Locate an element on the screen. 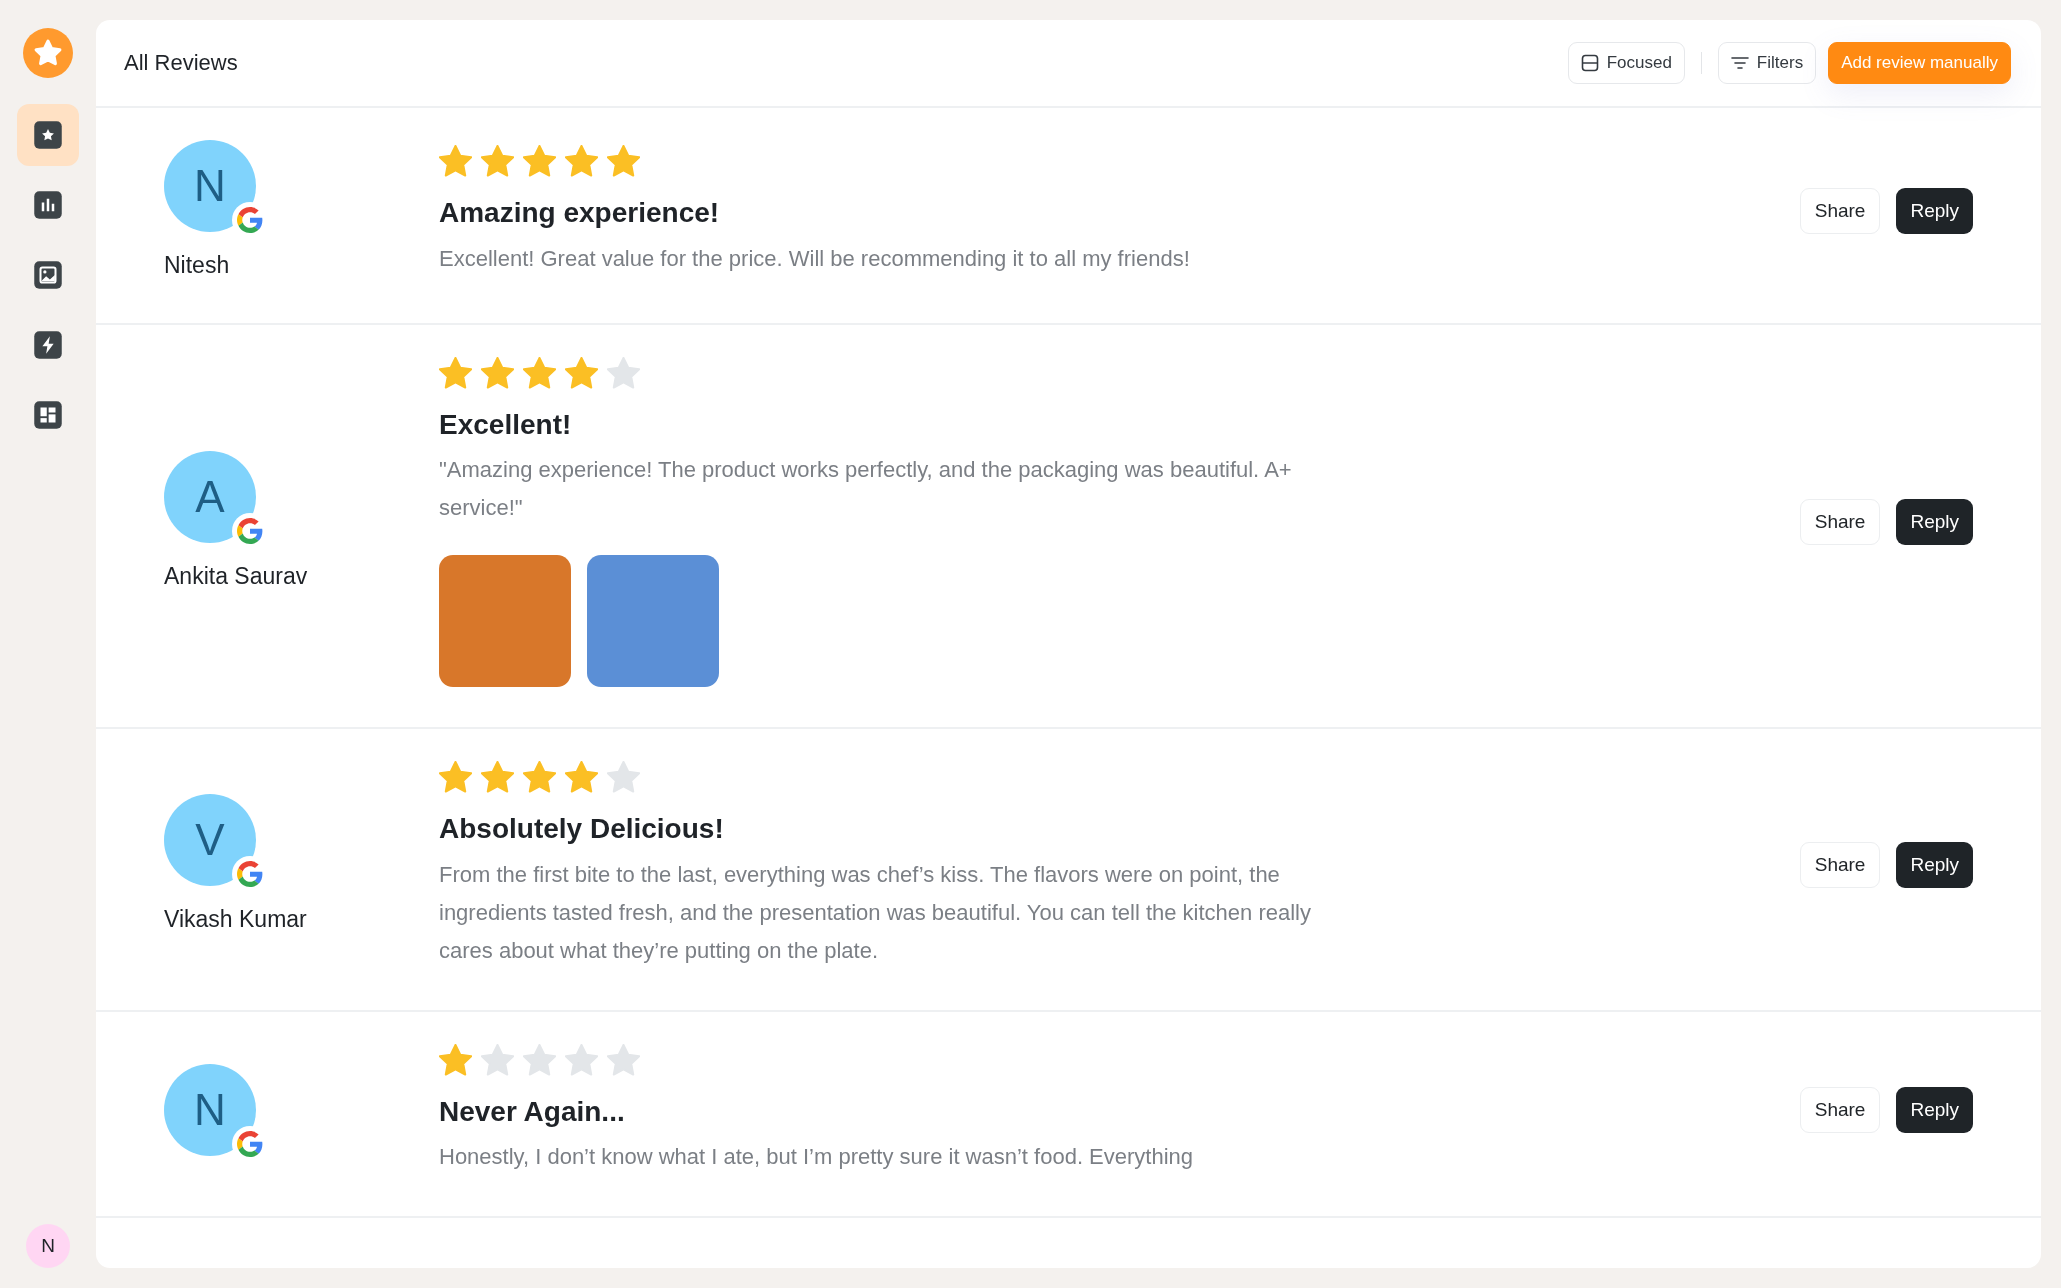 The image size is (2061, 1288). page-title: All Reviews is located at coordinates (181, 63).